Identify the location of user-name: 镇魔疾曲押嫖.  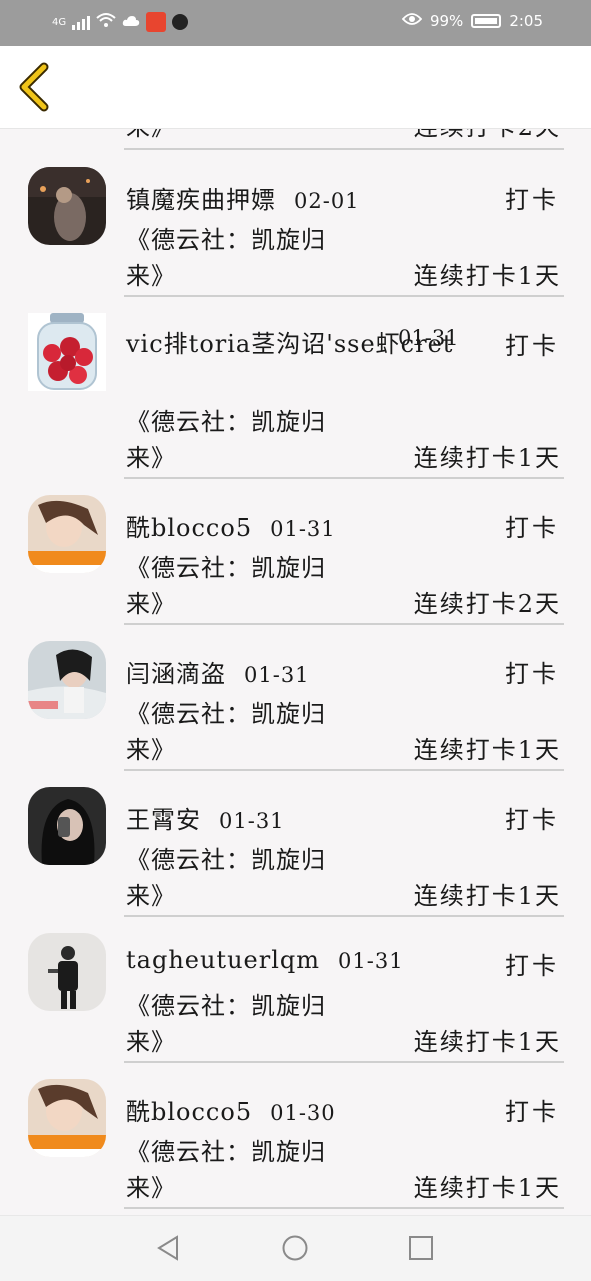
(201, 200).